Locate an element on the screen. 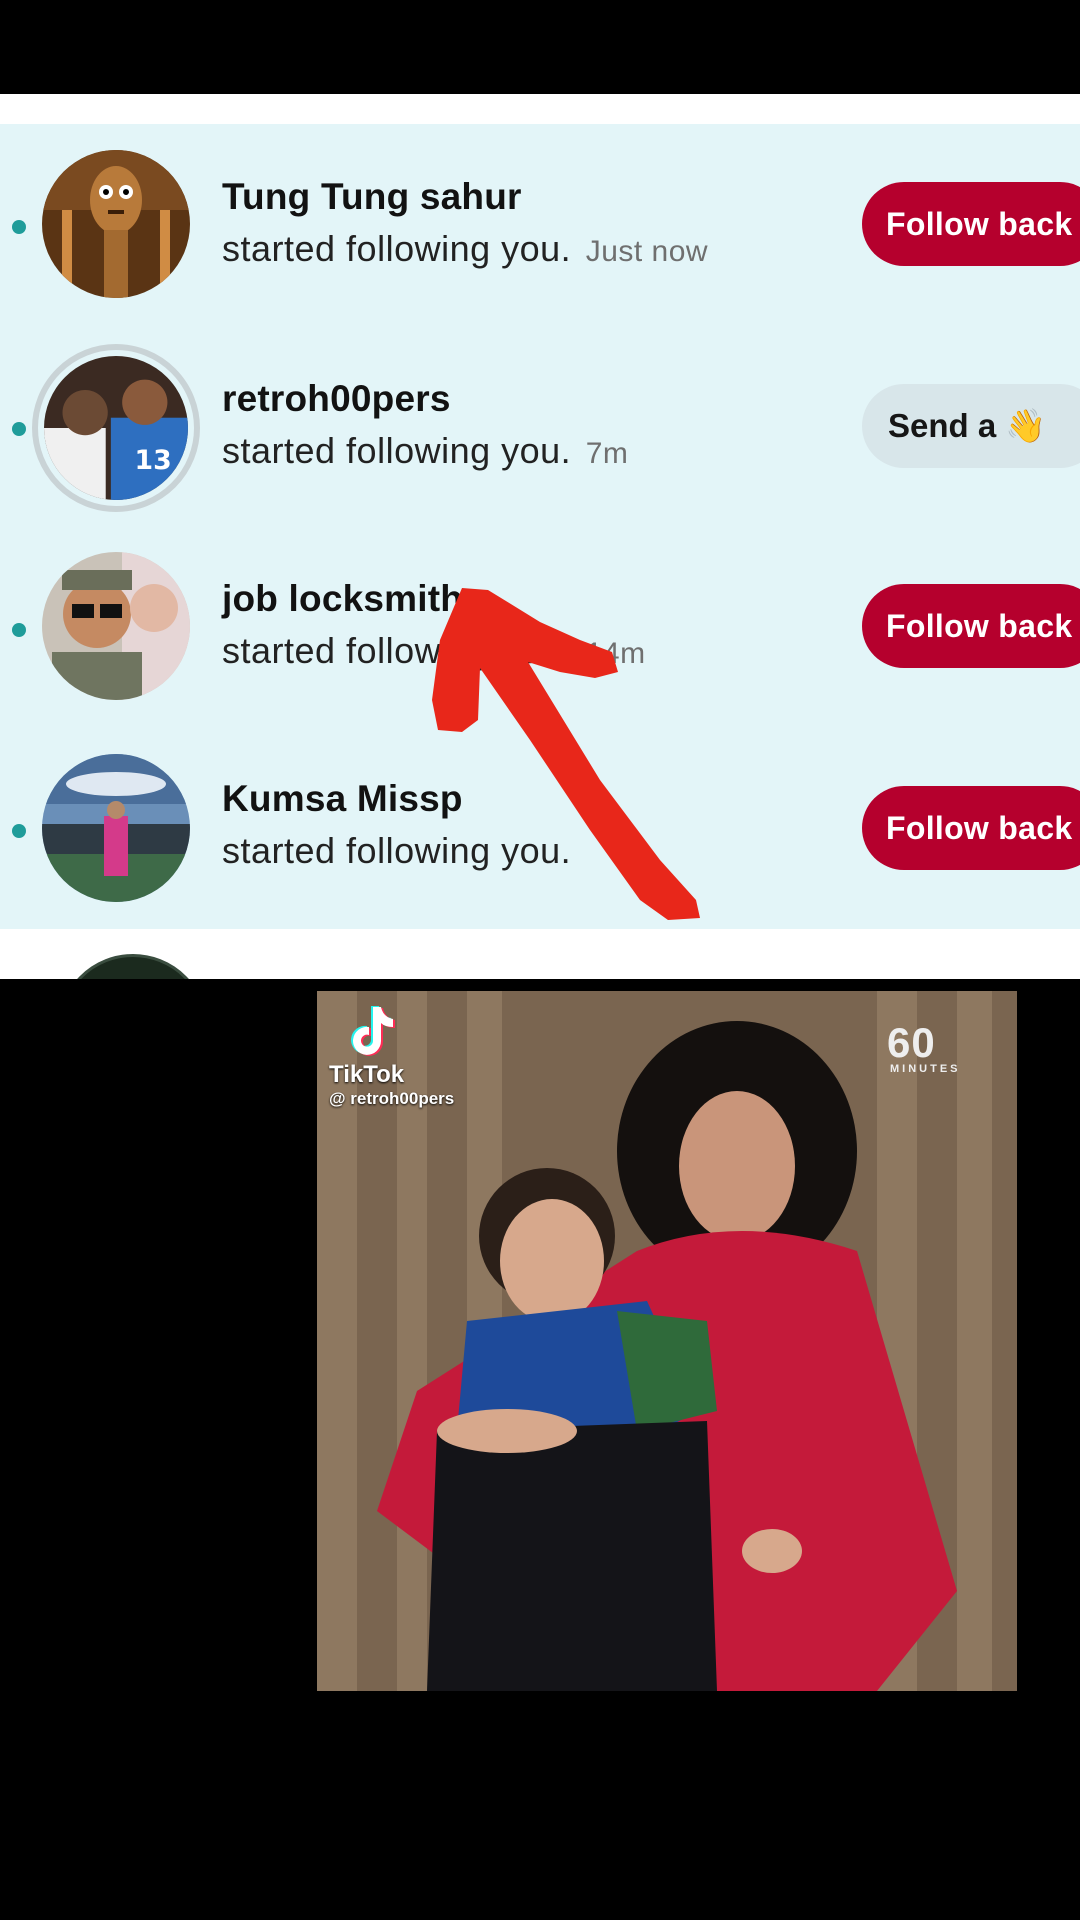 The width and height of the screenshot is (1080, 1920). notification-text: started following you. 14m is located at coordinates (434, 651).